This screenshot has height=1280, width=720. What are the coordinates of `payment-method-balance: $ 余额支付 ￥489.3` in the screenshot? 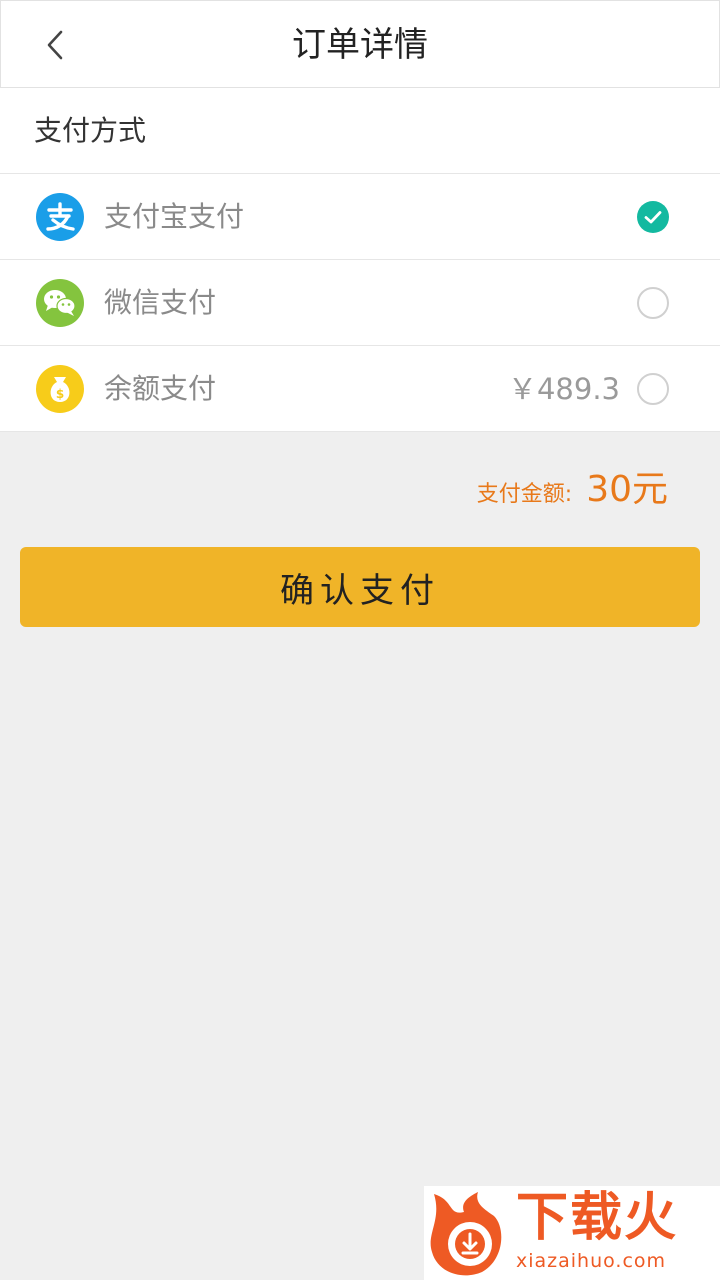 It's located at (360, 389).